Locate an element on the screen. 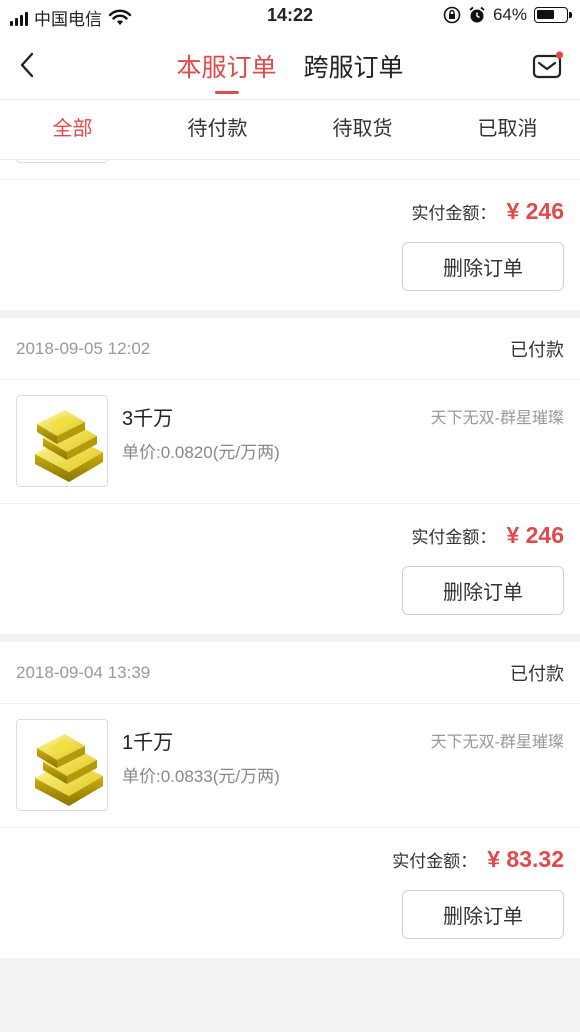 Image resolution: width=580 pixels, height=1032 pixels. filter-pending-payment: 待付款 is located at coordinates (217, 129).